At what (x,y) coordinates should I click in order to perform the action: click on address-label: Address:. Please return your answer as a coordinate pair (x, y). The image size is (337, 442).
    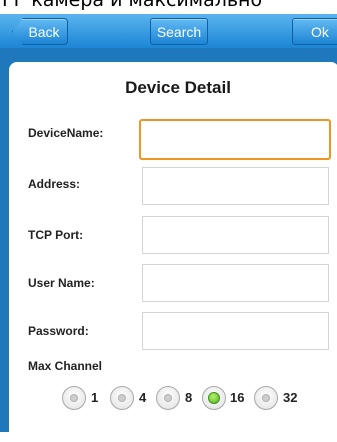
    Looking at the image, I should click on (54, 184).